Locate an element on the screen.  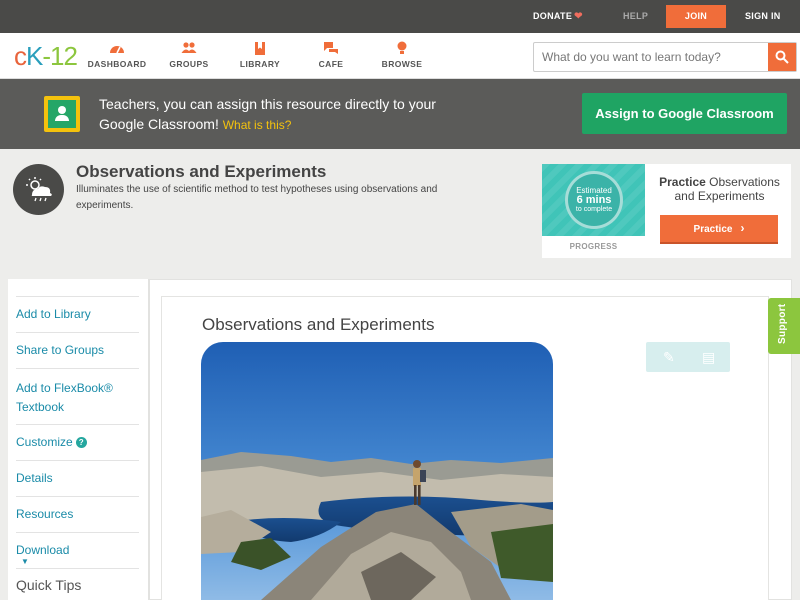
progress-panel: Estimated 6 mins to complete is located at coordinates (593, 200).